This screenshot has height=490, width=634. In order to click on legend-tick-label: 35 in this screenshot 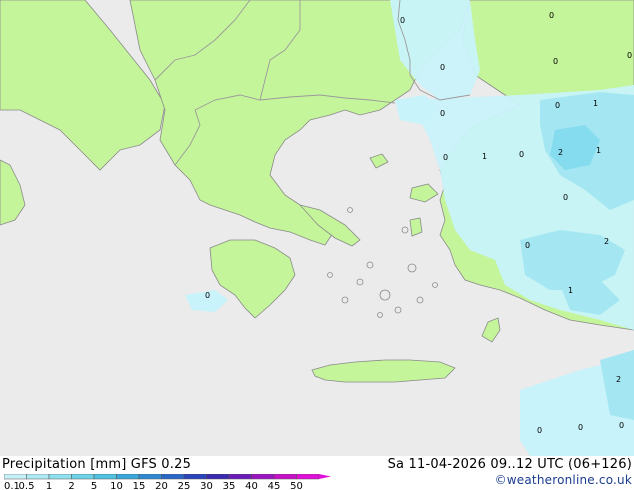, I will do `click(229, 485)`.